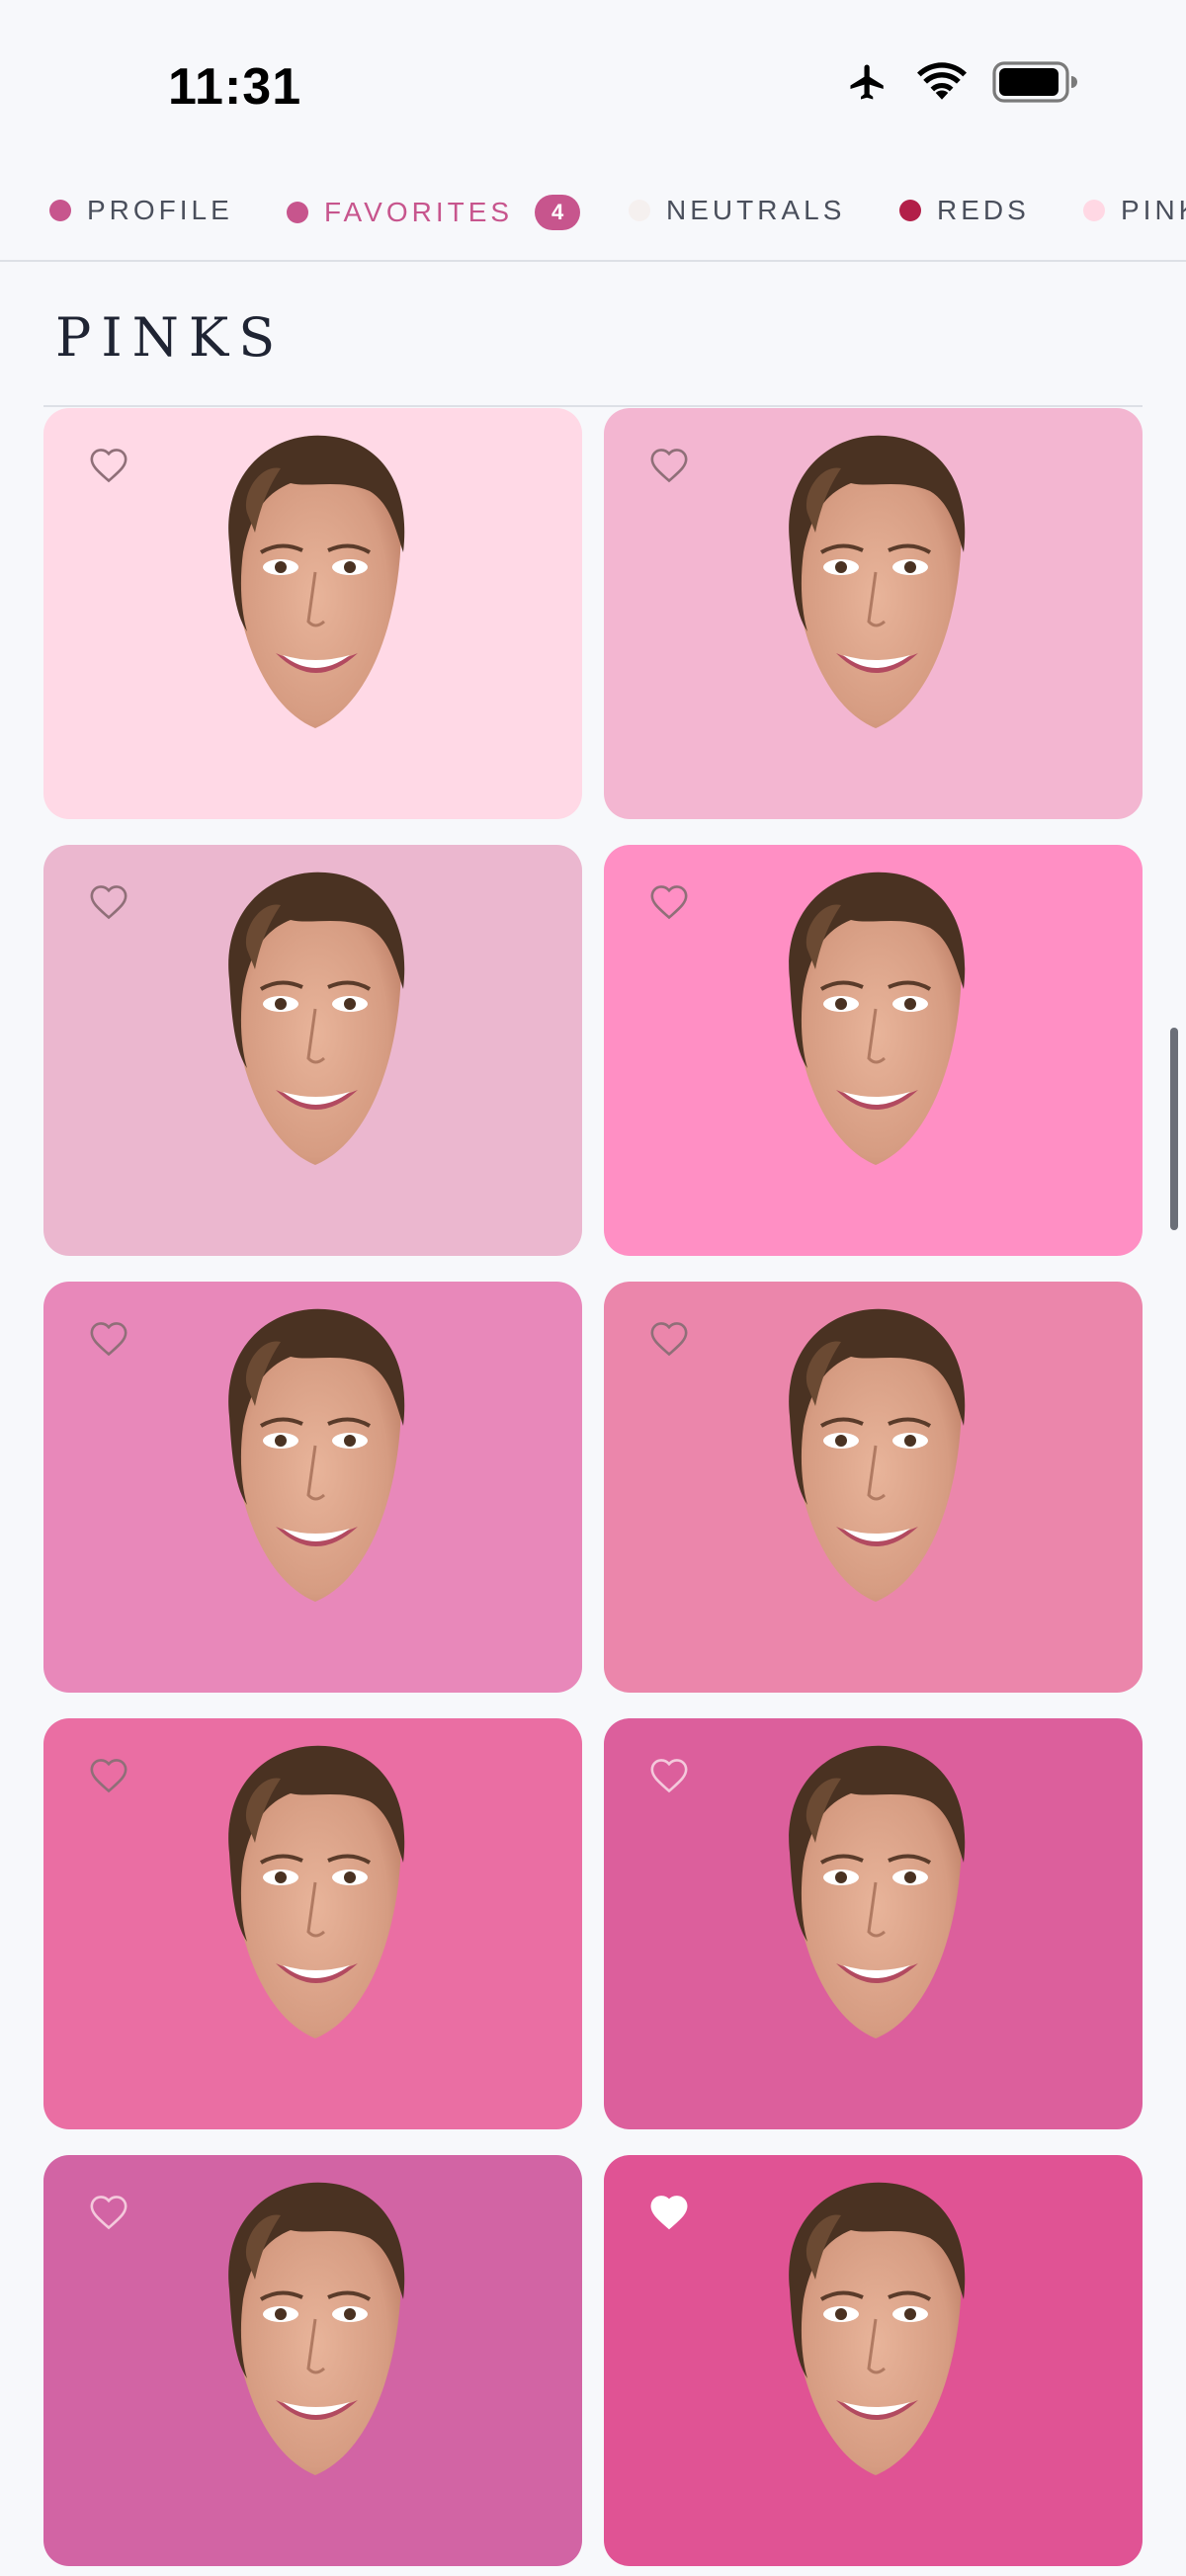 This screenshot has height=2576, width=1186. What do you see at coordinates (593, 212) in the screenshot?
I see `category-tabbar: PROFILE FAVORITES 4 NEUTRALS REDS PINKS` at bounding box center [593, 212].